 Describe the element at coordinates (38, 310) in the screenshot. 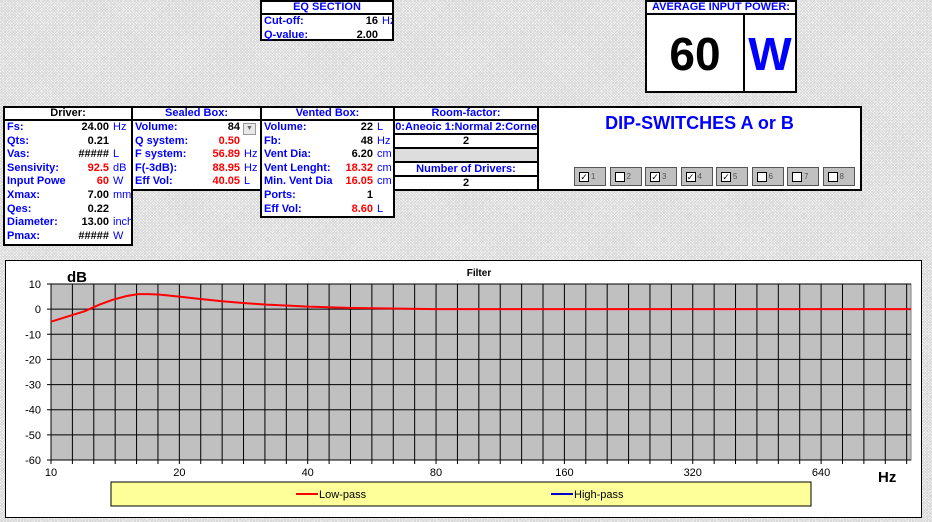

I see `y-tick-label: 0` at that location.